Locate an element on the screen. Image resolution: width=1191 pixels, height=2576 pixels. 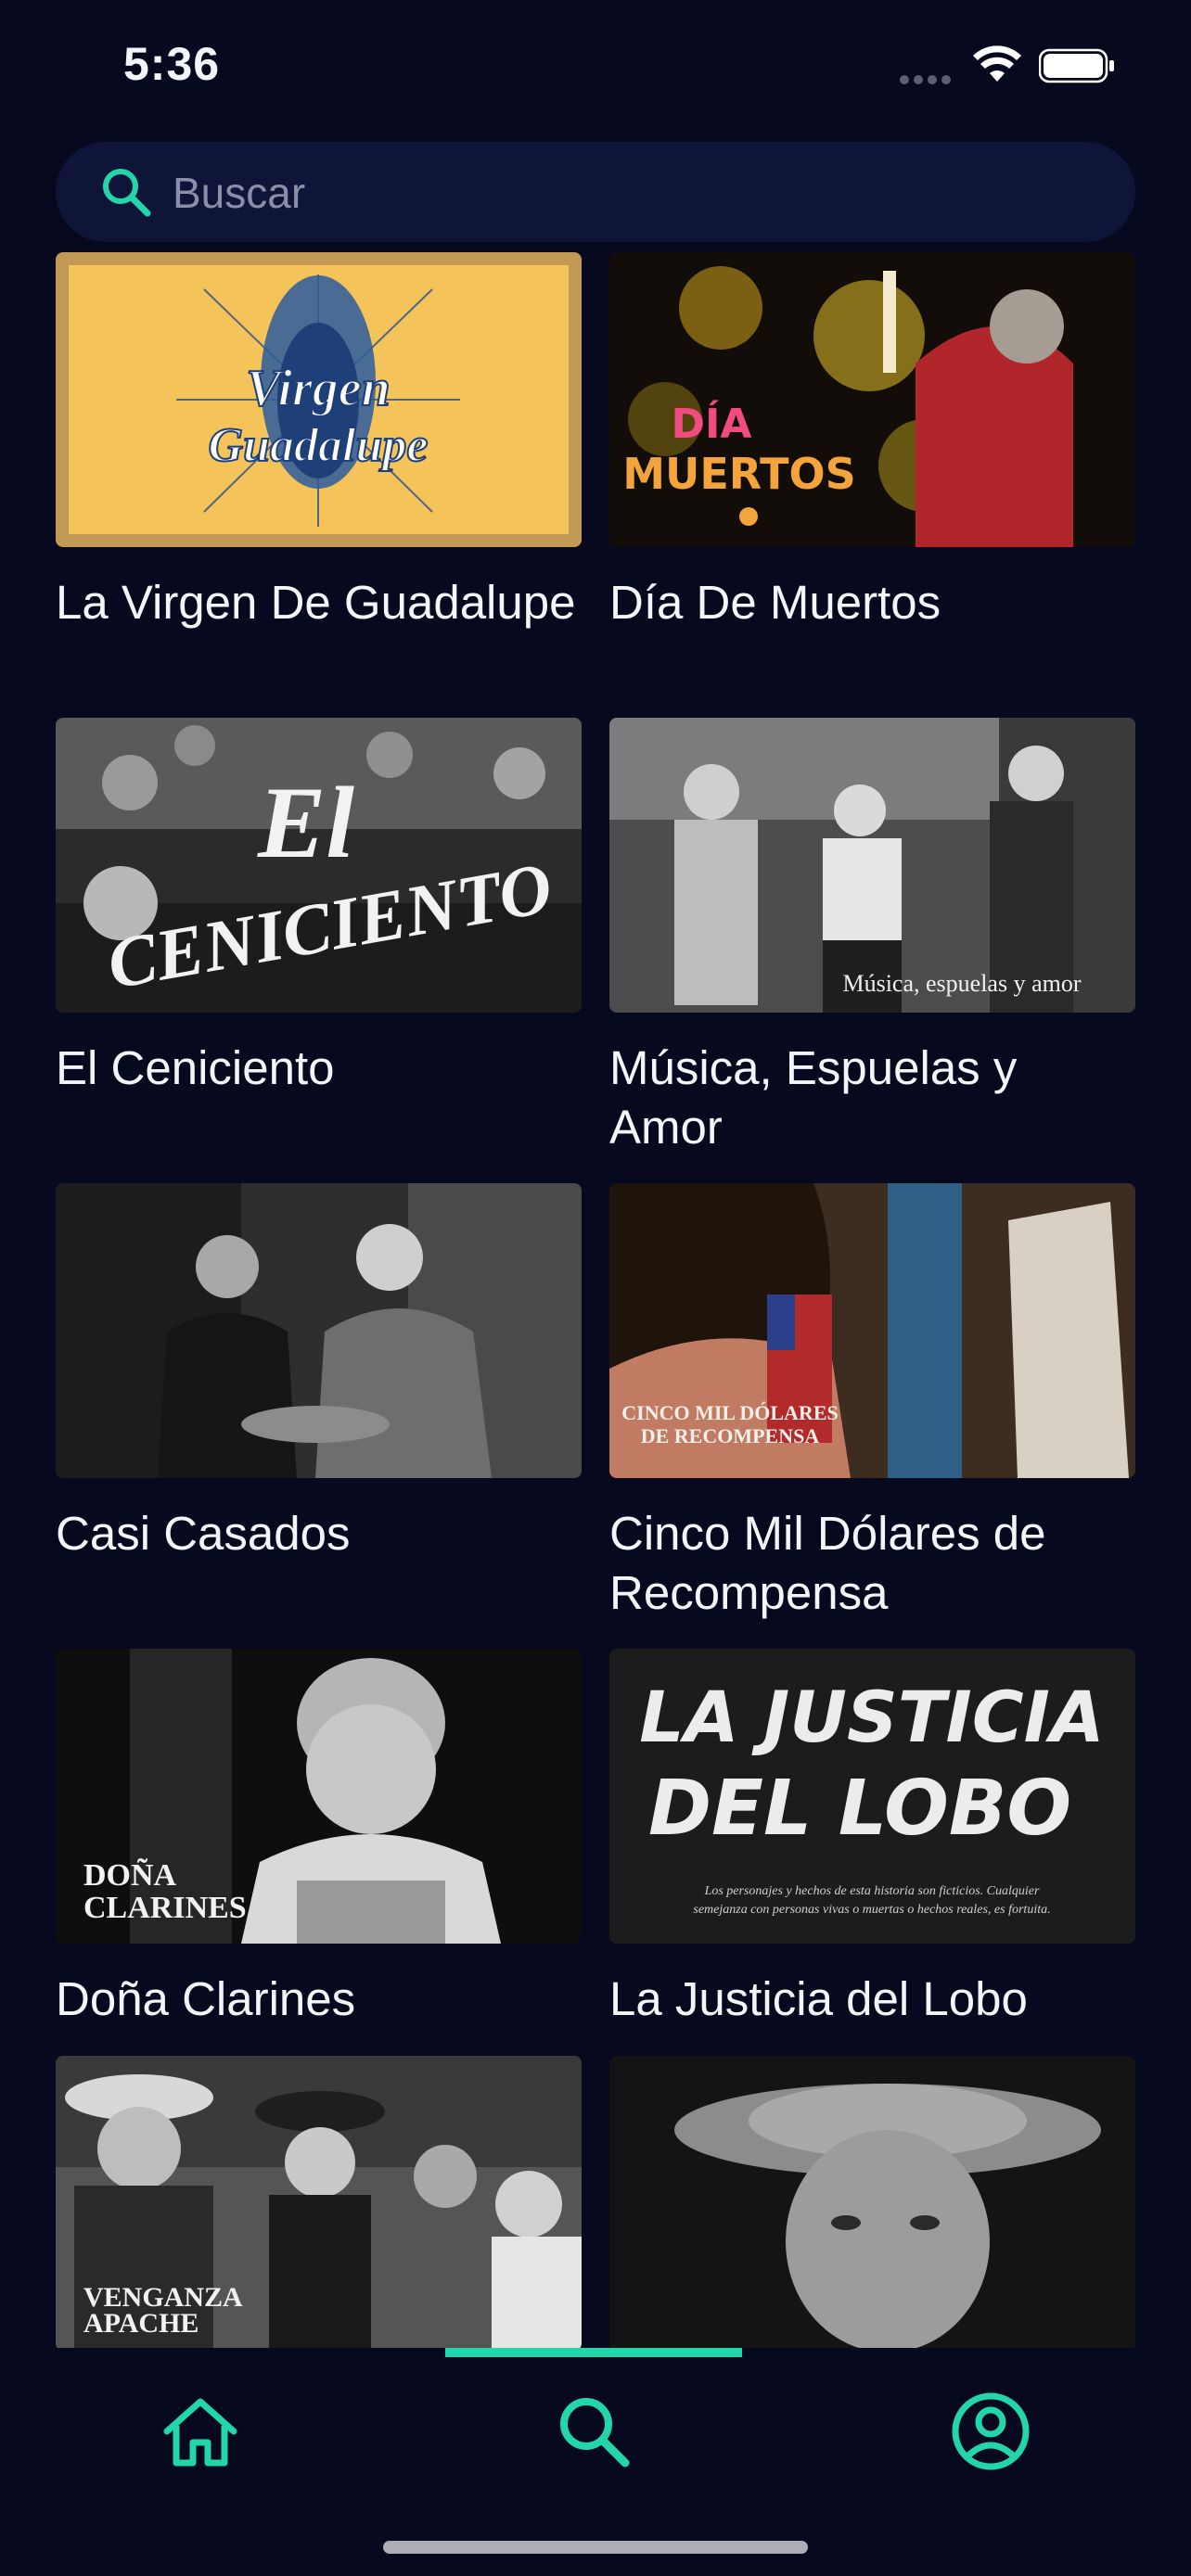
result-card: VENGANZA APACHE is located at coordinates (319, 2202).